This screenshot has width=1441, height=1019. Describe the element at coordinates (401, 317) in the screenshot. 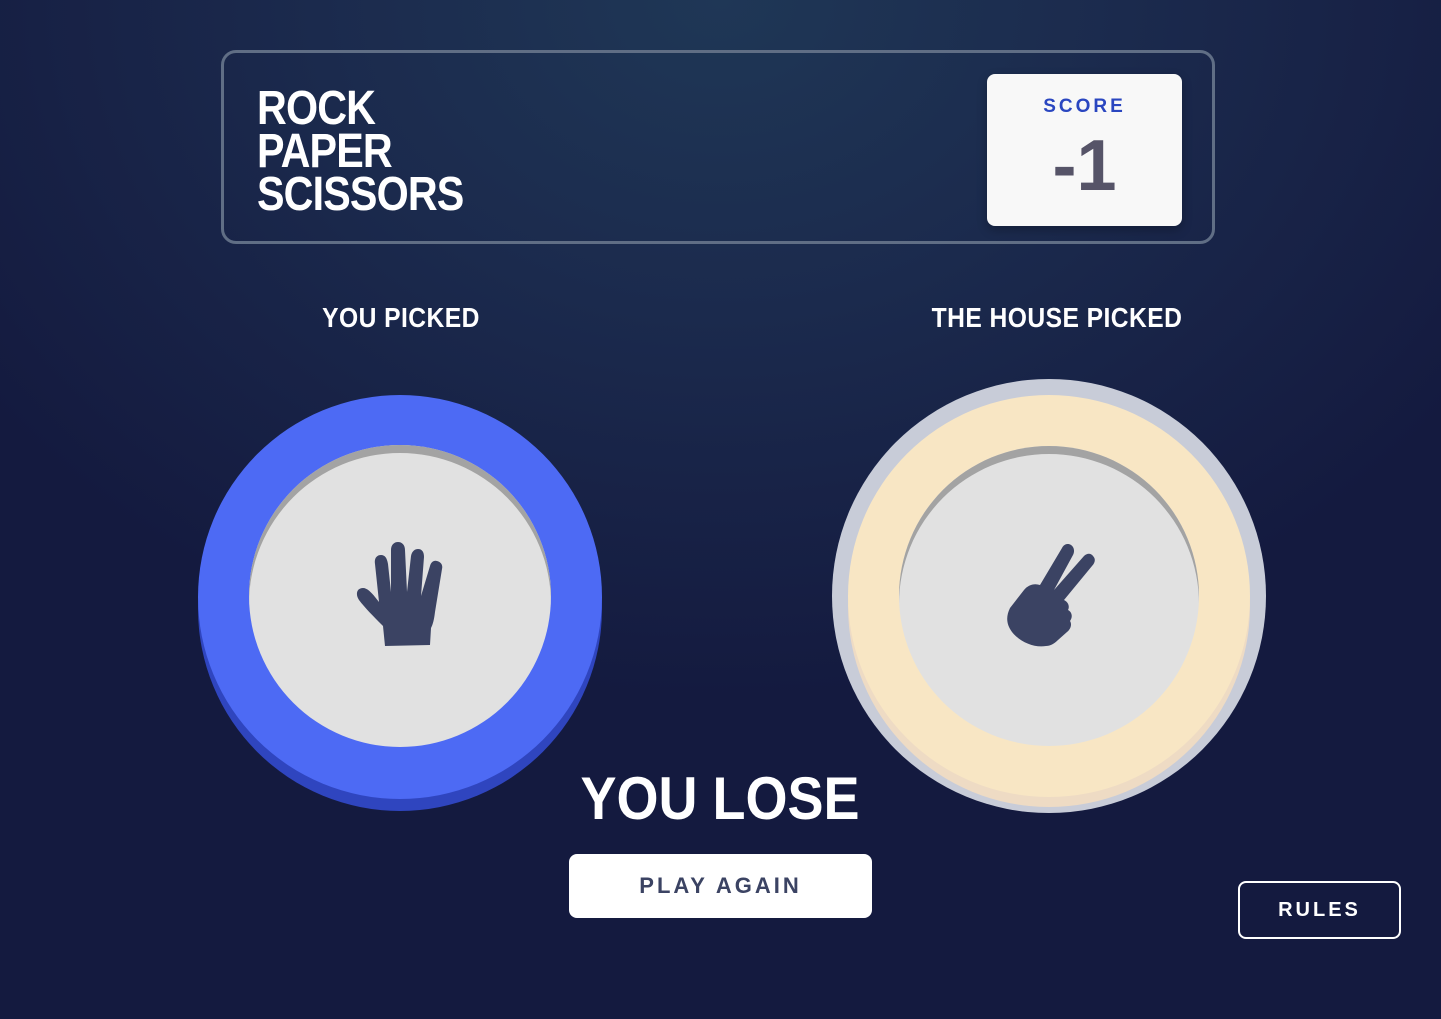

I see `you-picked-label: YOU PICKED` at that location.